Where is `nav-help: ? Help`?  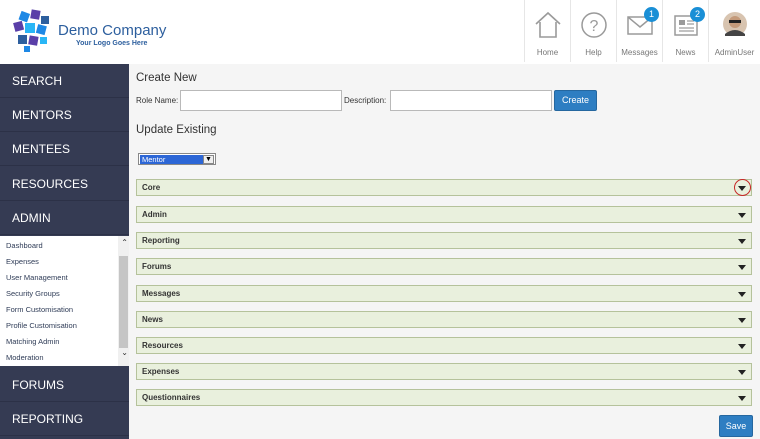 nav-help: ? Help is located at coordinates (593, 31).